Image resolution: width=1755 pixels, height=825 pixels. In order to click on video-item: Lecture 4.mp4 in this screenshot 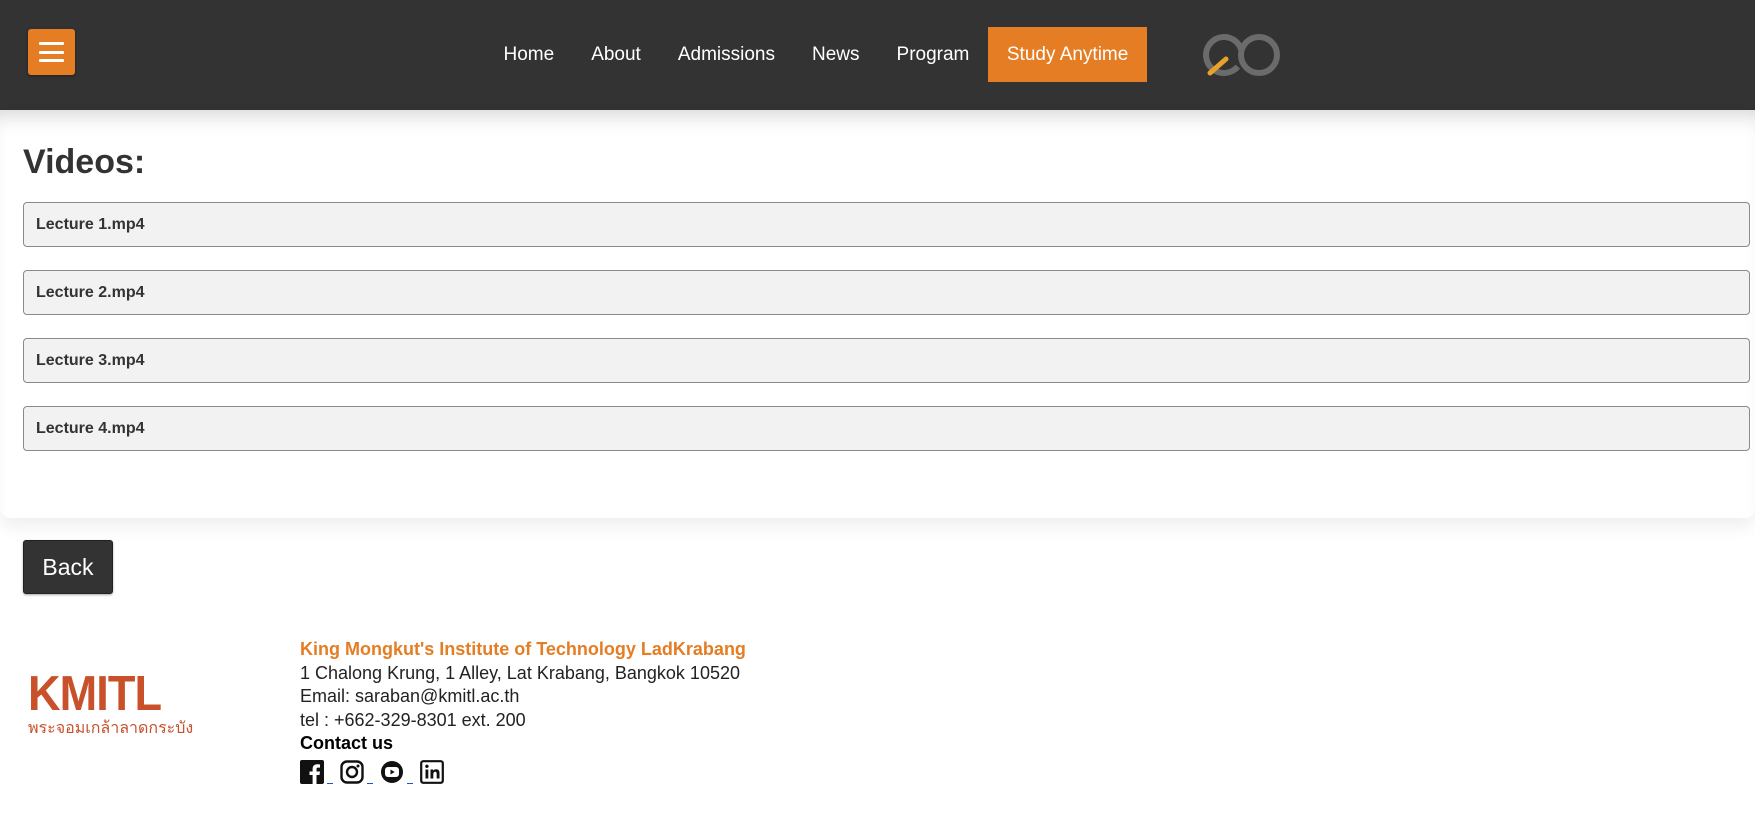, I will do `click(886, 428)`.